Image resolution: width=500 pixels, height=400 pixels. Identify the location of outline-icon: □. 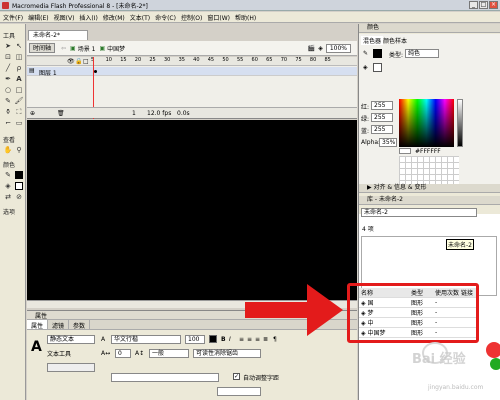
(86, 61).